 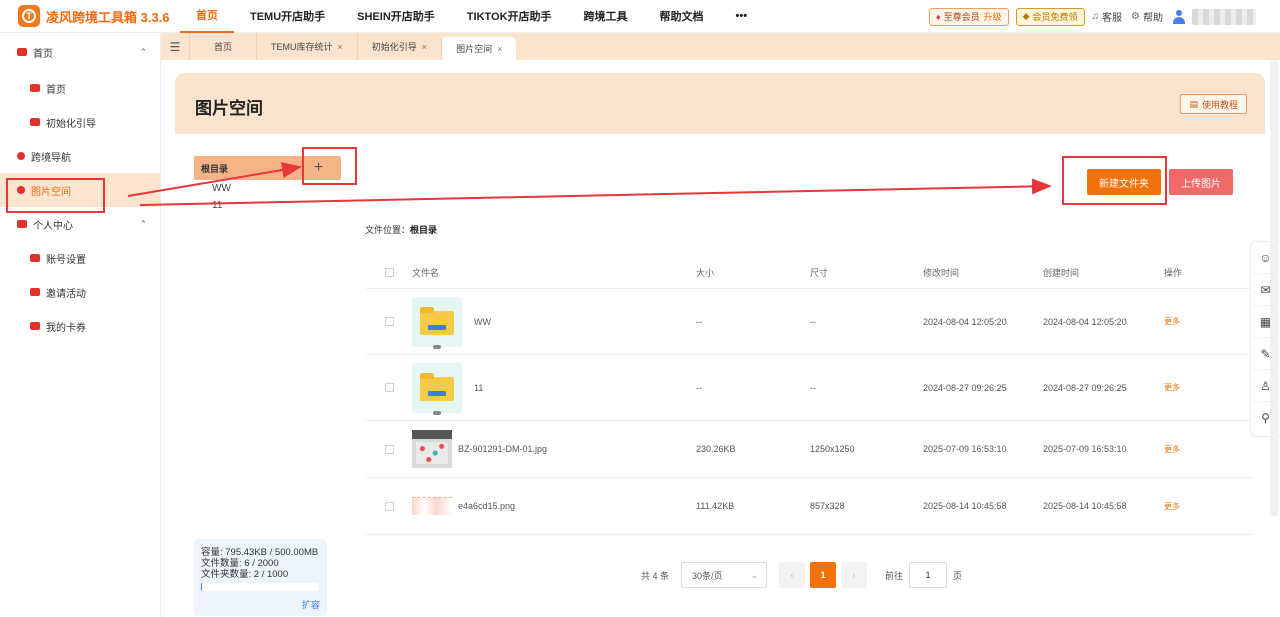 What do you see at coordinates (813, 321) in the screenshot?
I see `file-dimensions: --` at bounding box center [813, 321].